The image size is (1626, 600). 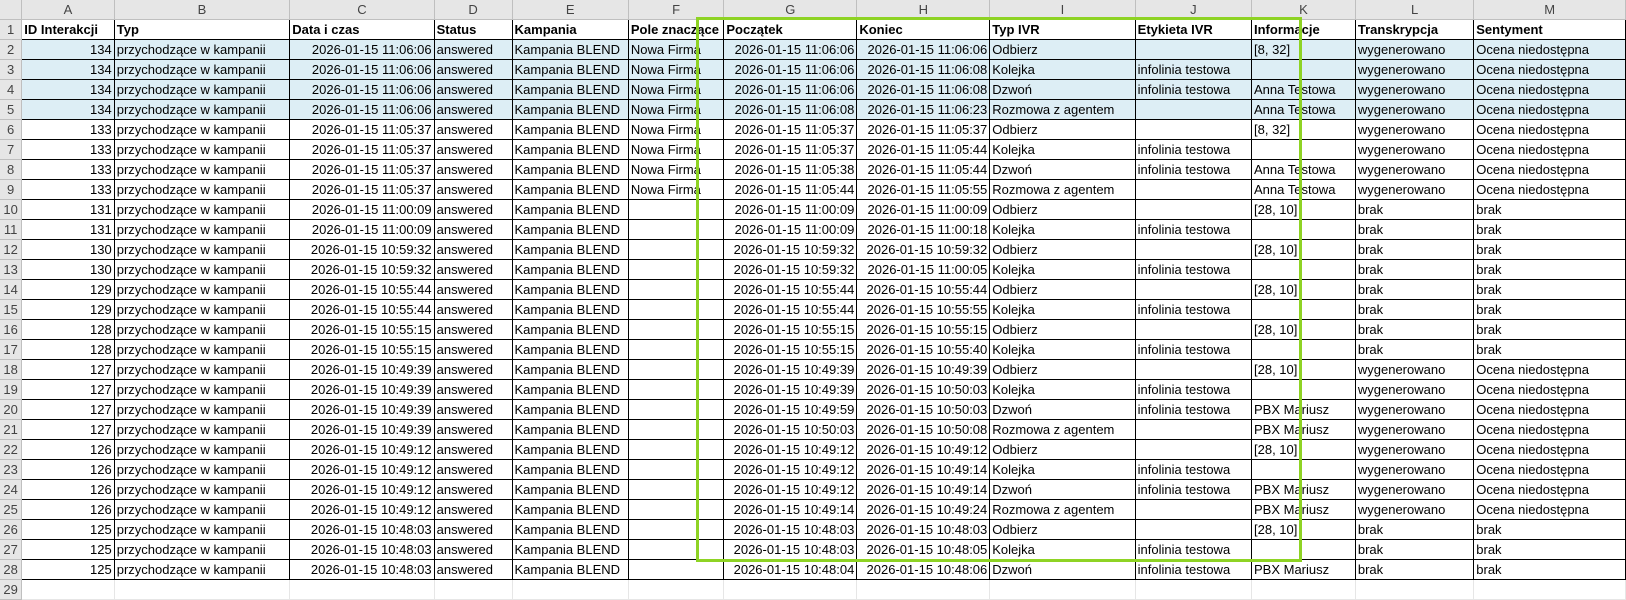 I want to click on table-cell: 2026-01-15 11:06:06, so click(x=362, y=89).